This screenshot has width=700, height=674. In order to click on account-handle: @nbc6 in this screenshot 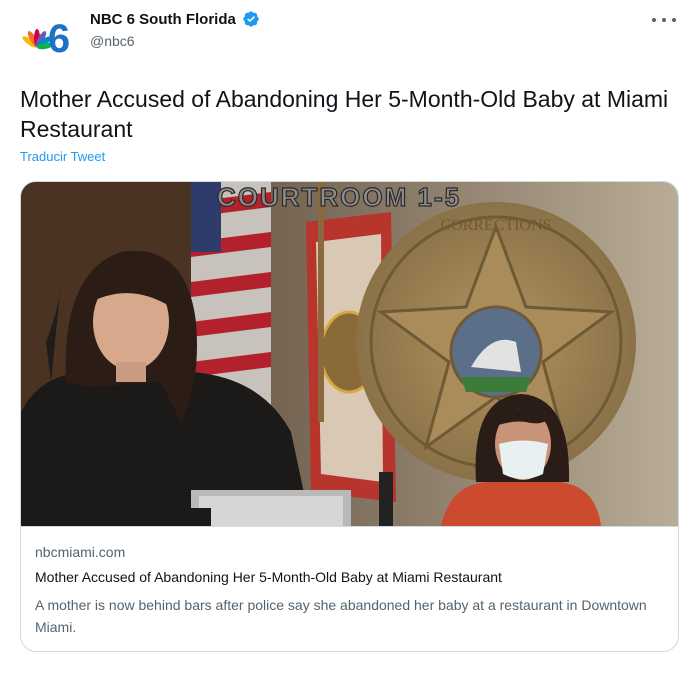, I will do `click(175, 41)`.